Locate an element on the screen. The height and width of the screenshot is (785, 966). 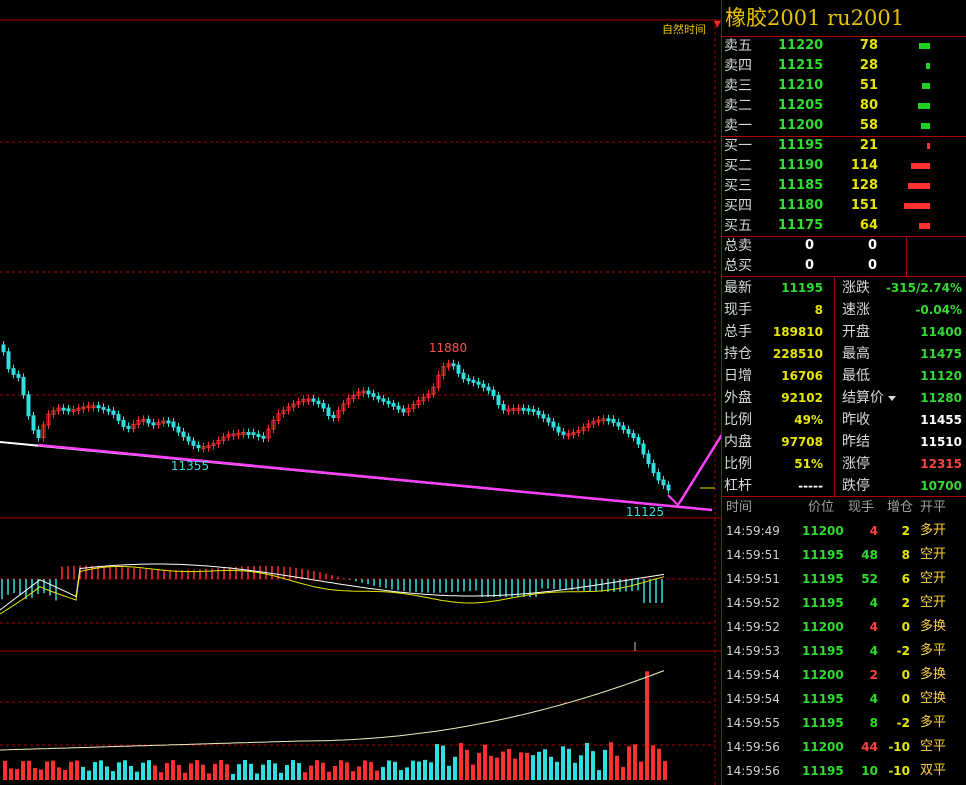
bid-row: 买四 11180 151 is located at coordinates (844, 206).